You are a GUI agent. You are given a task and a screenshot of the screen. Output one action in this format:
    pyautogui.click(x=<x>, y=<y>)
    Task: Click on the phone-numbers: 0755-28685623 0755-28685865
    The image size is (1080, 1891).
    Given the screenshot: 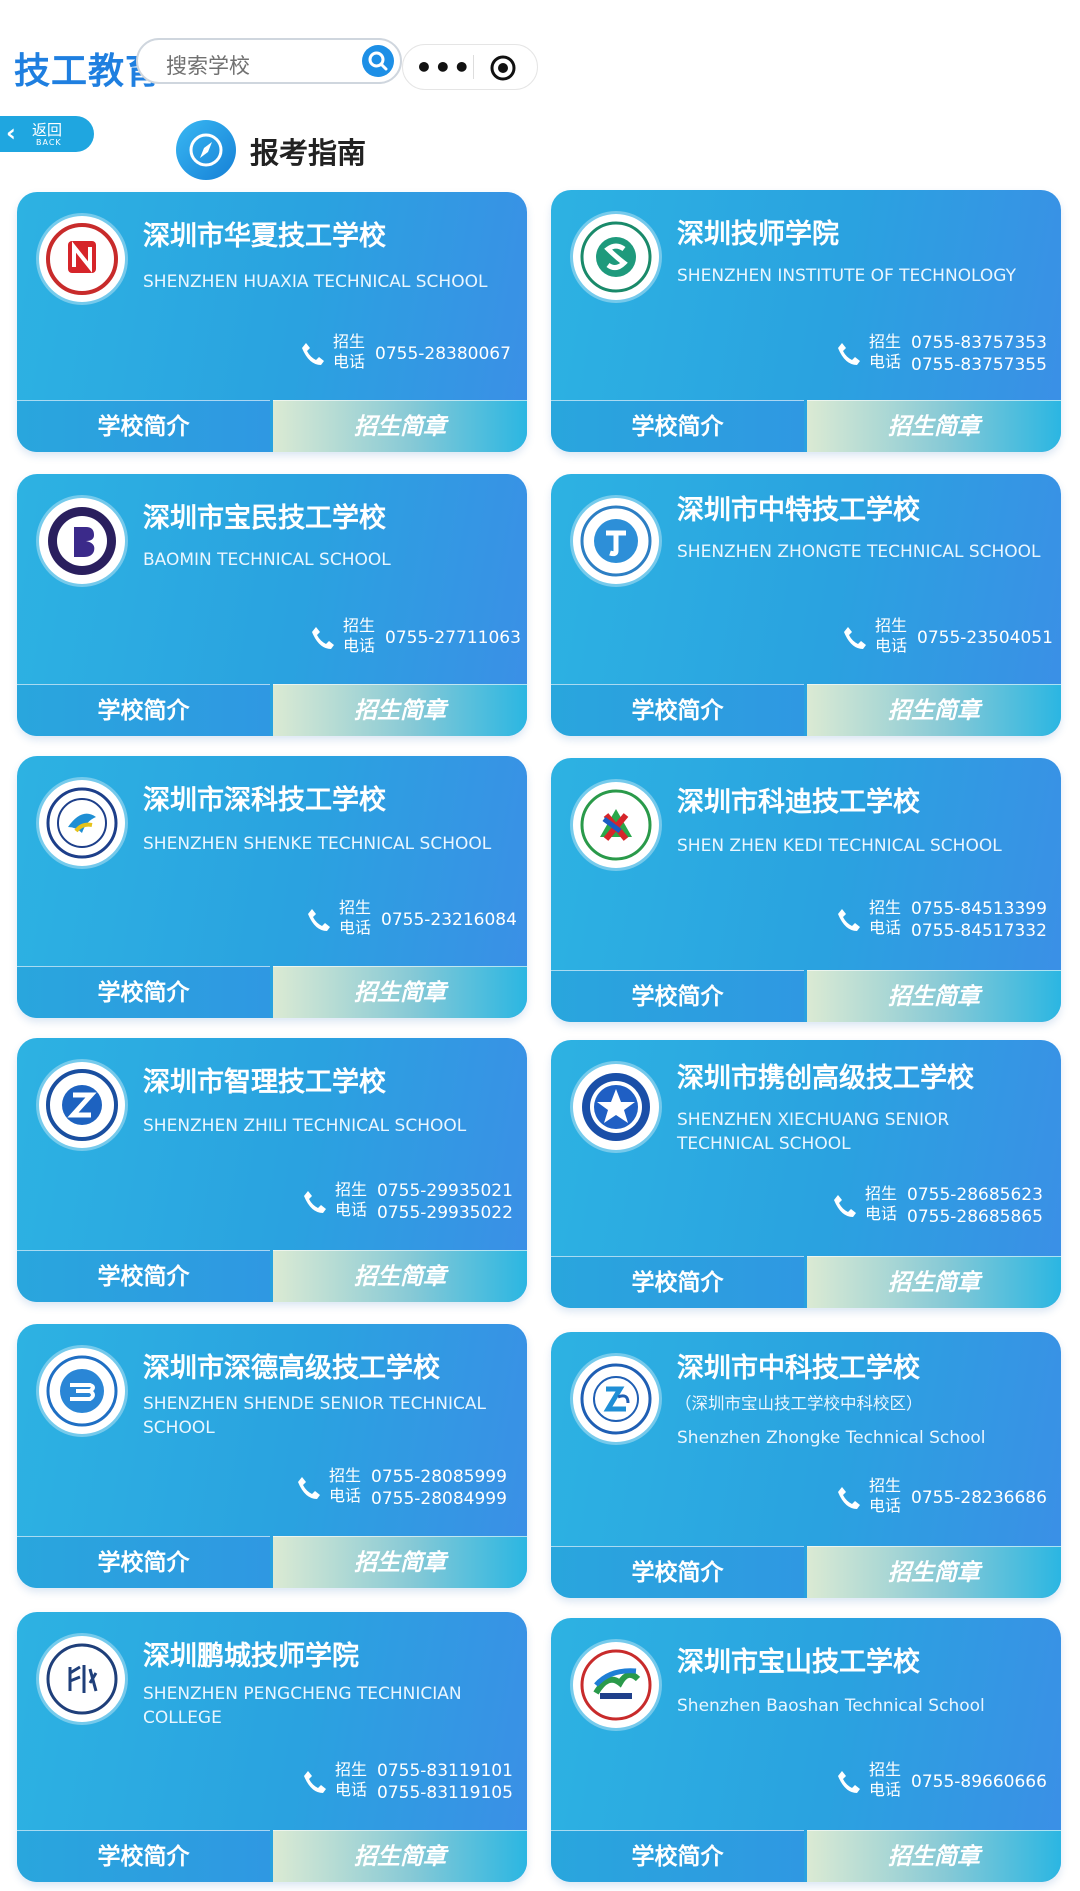 What is the action you would take?
    pyautogui.click(x=975, y=1206)
    